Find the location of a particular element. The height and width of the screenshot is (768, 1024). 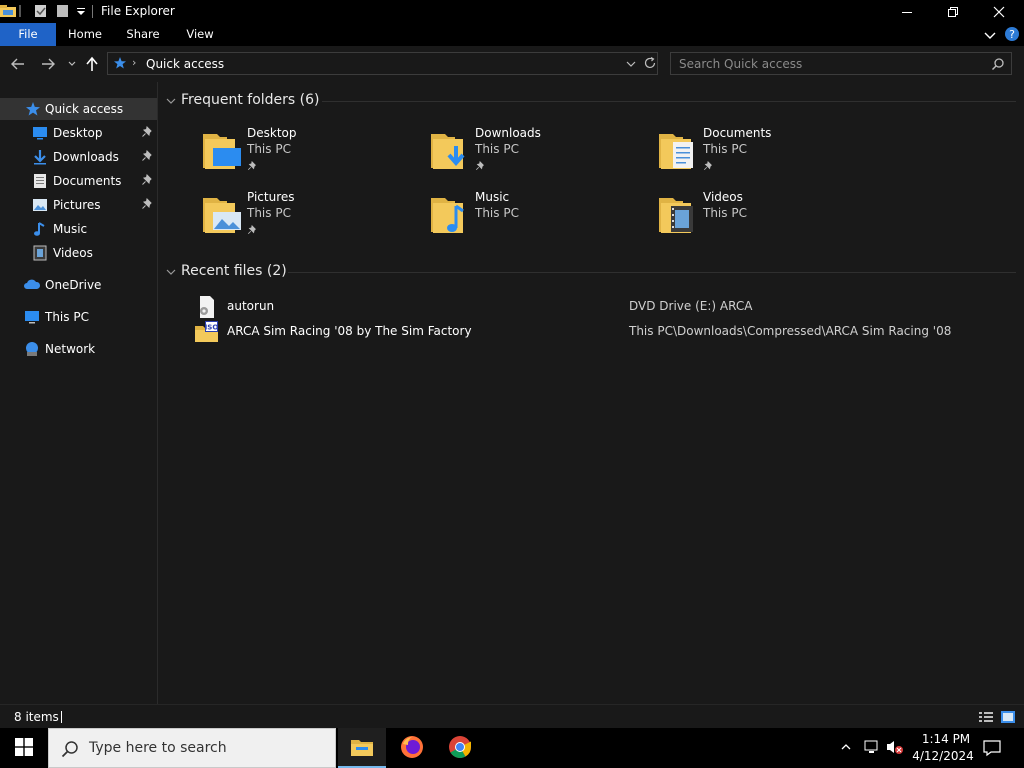

clock-date: 4/12/2024 is located at coordinates (943, 756).